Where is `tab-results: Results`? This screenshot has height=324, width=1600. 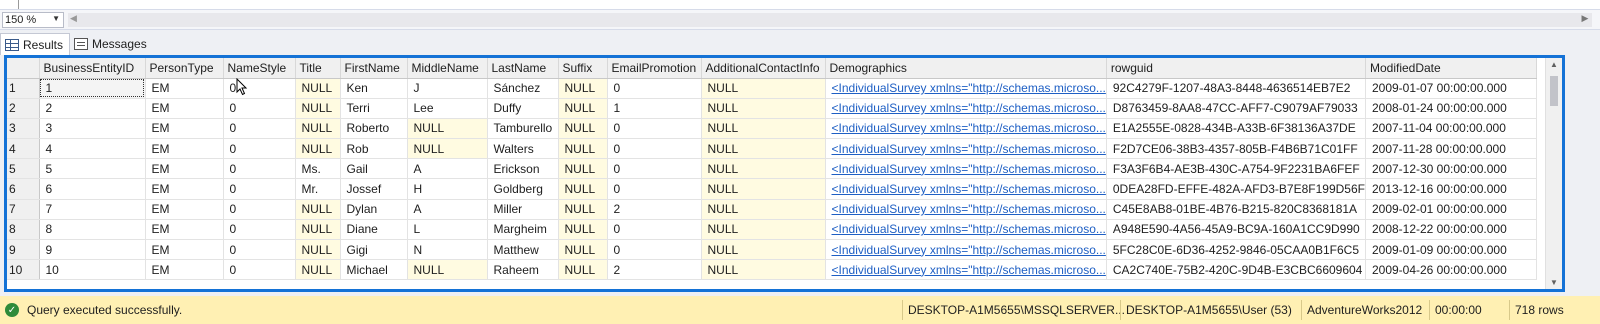 tab-results: Results is located at coordinates (35, 44).